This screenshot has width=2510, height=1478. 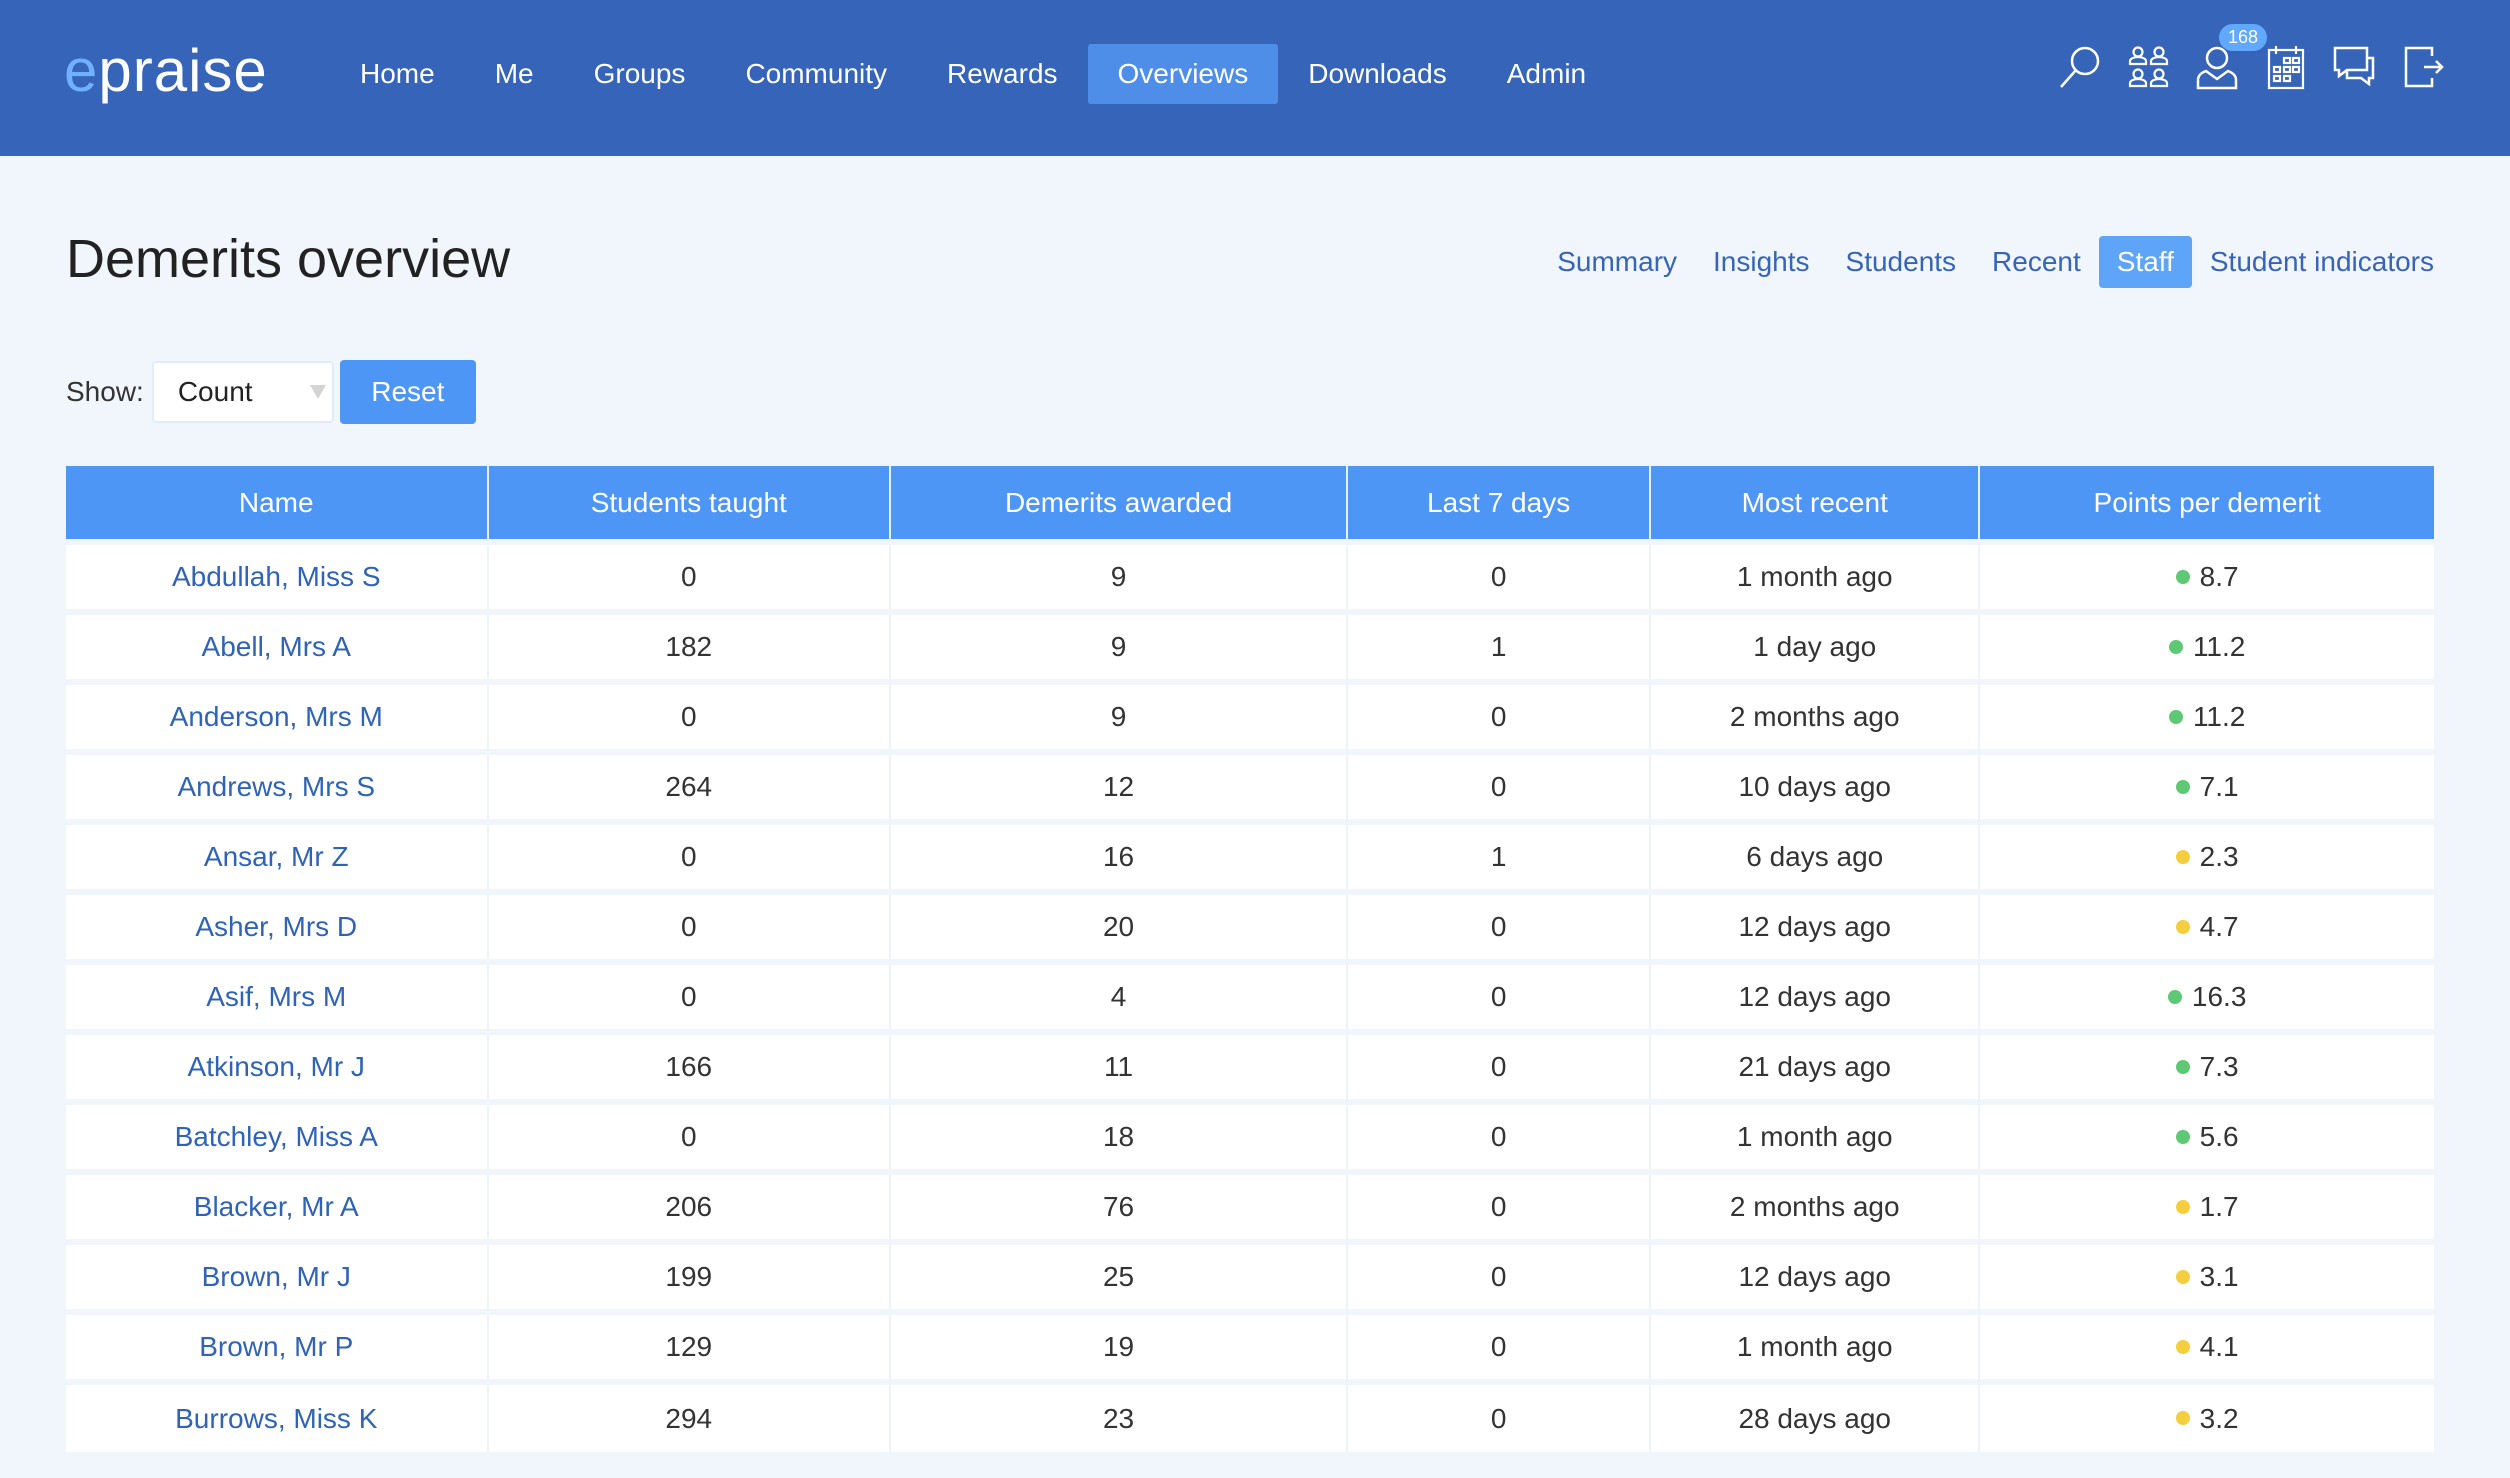 What do you see at coordinates (277, 575) in the screenshot?
I see `staff-name-link: Abdullah, Miss S` at bounding box center [277, 575].